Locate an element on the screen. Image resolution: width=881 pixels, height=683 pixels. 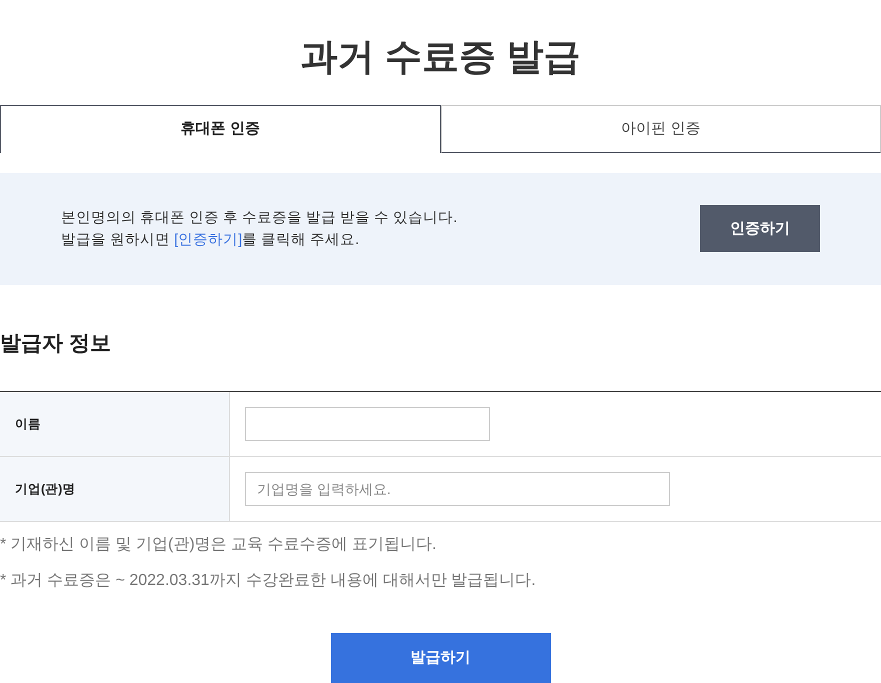
note-text: * 기재하신 이름 및 기업(관)명은 교육 수료수증에 표기됩니다. is located at coordinates (219, 545).